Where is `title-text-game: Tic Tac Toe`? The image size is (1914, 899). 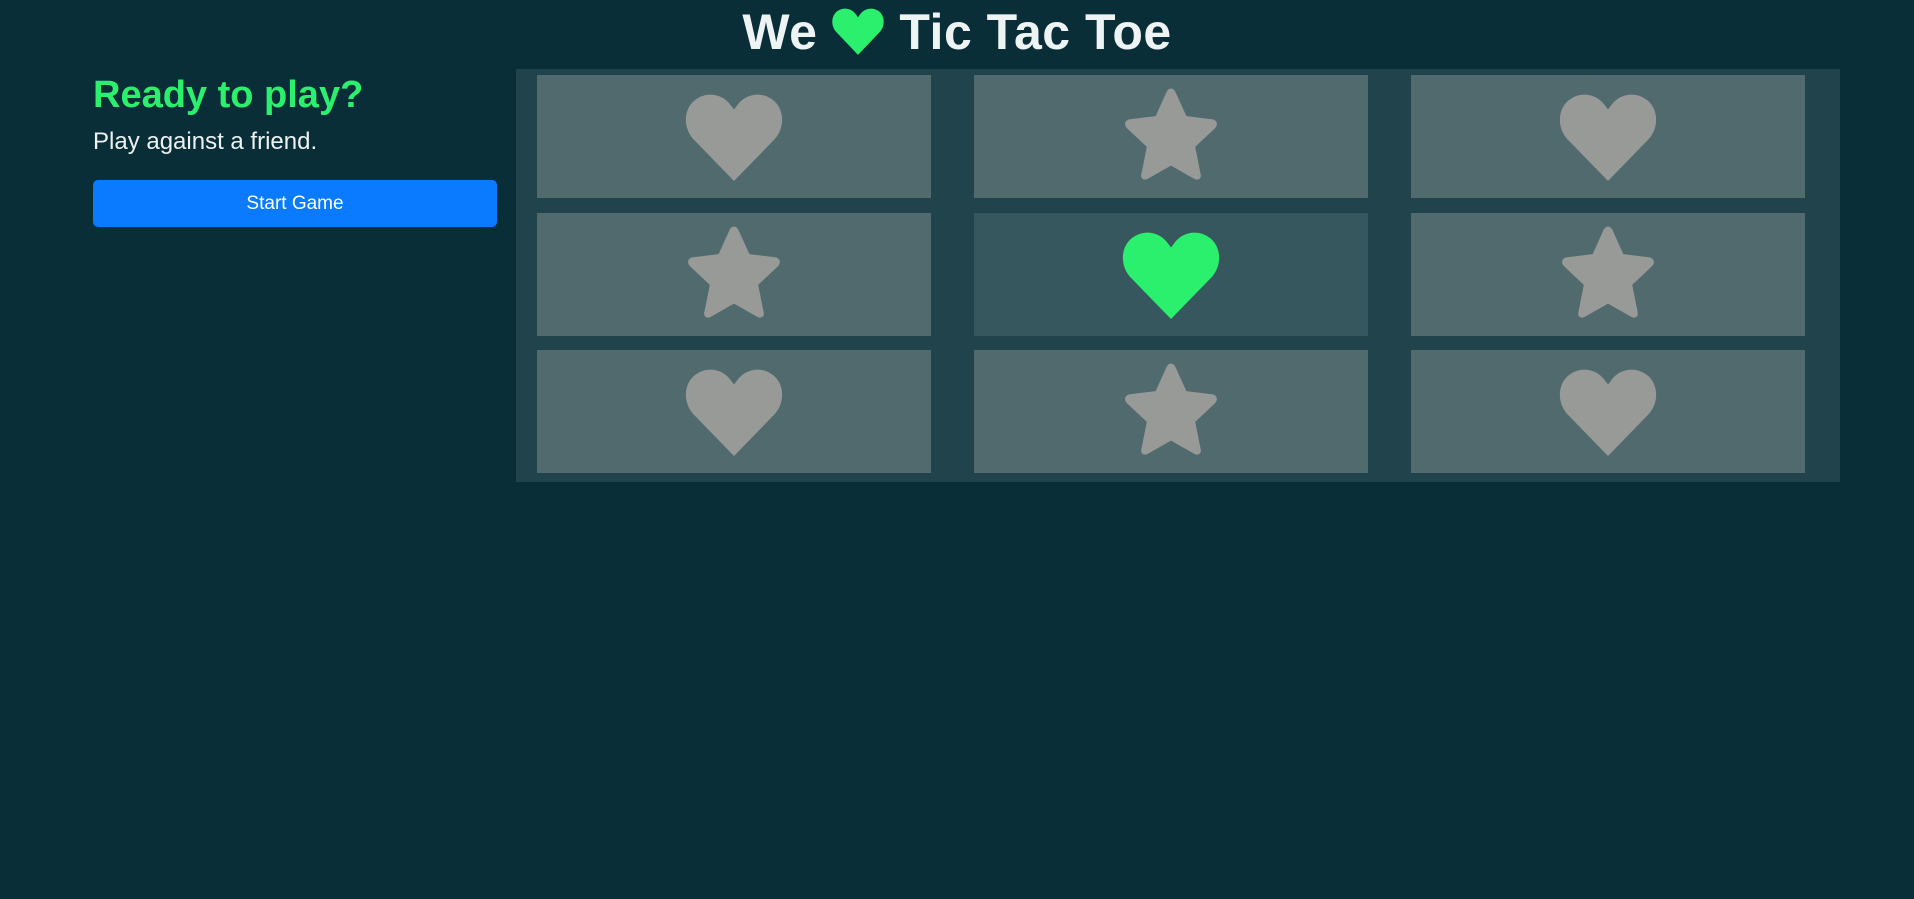
title-text-game: Tic Tac Toe is located at coordinates (1035, 32).